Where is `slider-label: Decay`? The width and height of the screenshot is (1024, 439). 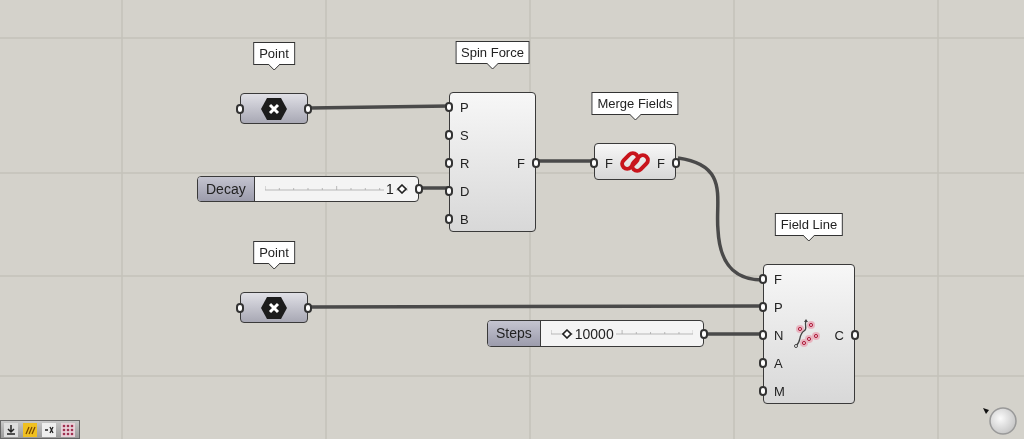 slider-label: Decay is located at coordinates (226, 189).